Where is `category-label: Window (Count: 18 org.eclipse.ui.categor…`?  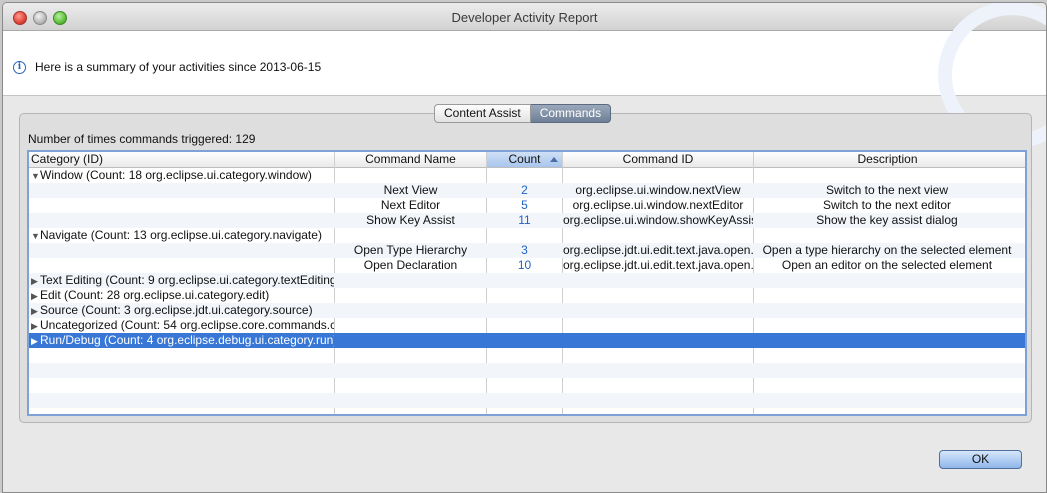
category-label: Window (Count: 18 org.eclipse.ui.categor… is located at coordinates (176, 175).